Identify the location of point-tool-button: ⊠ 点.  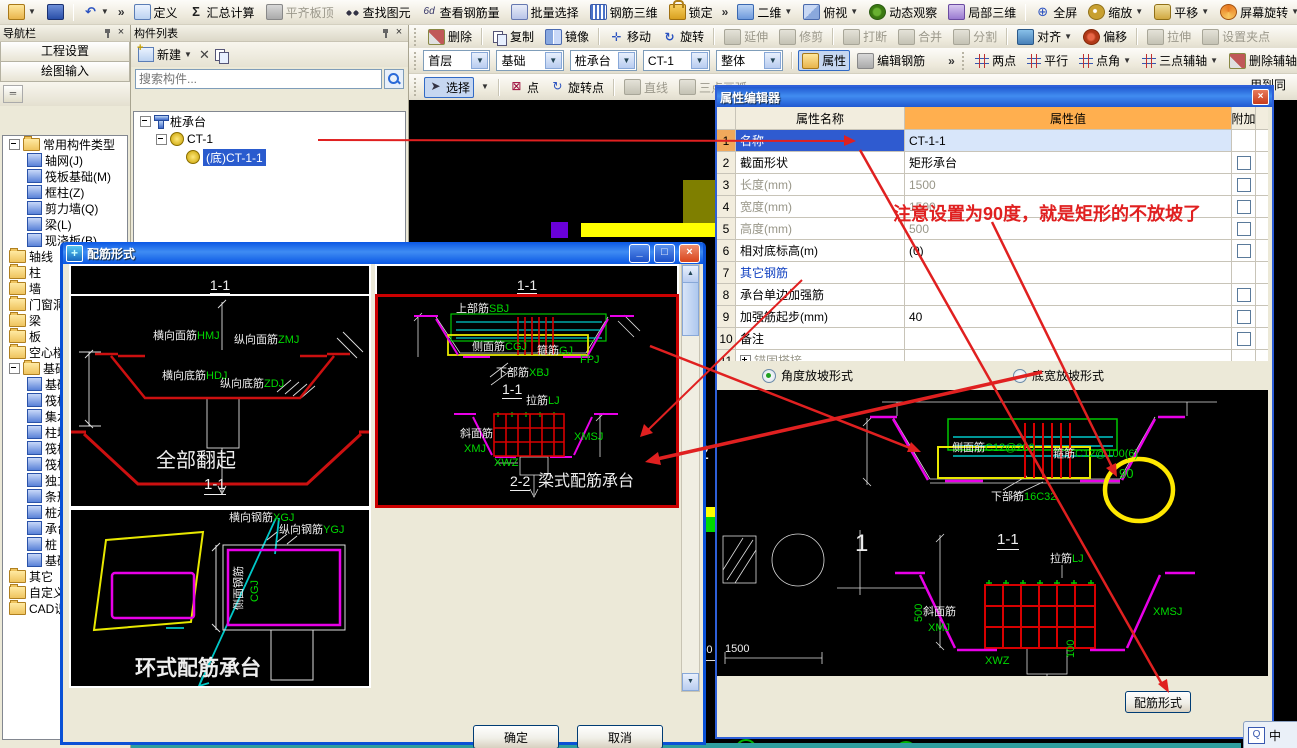
(524, 87).